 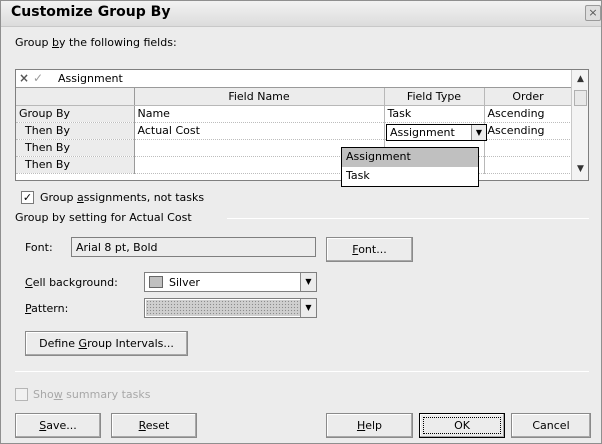 I want to click on group-assignments-label: Group assignments, not tasks, so click(x=122, y=197).